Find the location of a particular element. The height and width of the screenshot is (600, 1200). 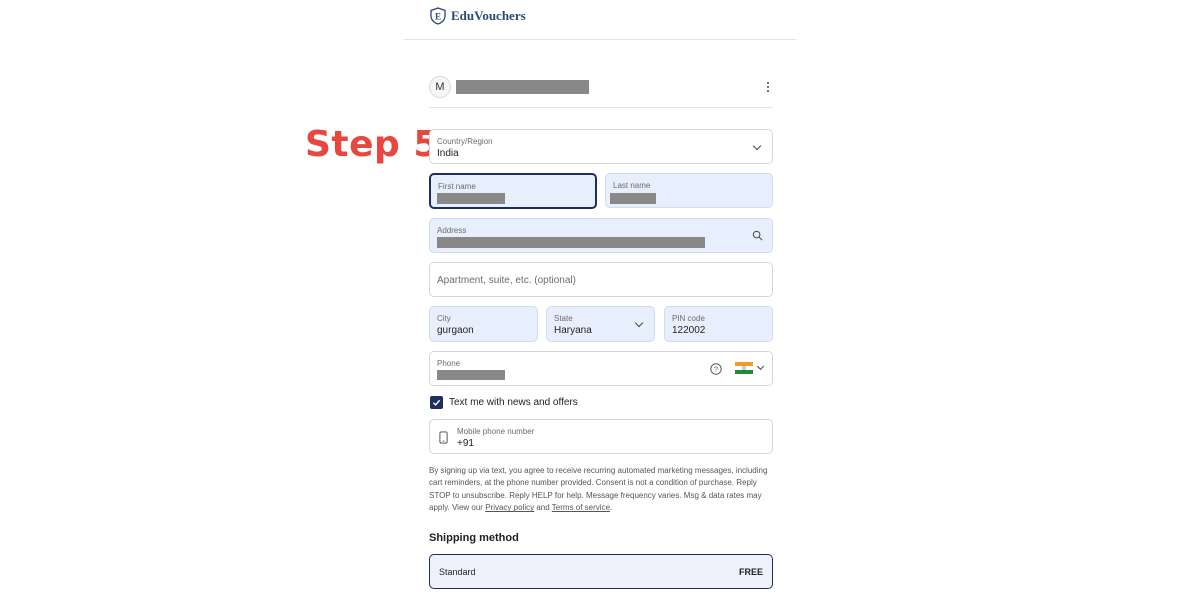

country-select: Country/Region India is located at coordinates (601, 146).